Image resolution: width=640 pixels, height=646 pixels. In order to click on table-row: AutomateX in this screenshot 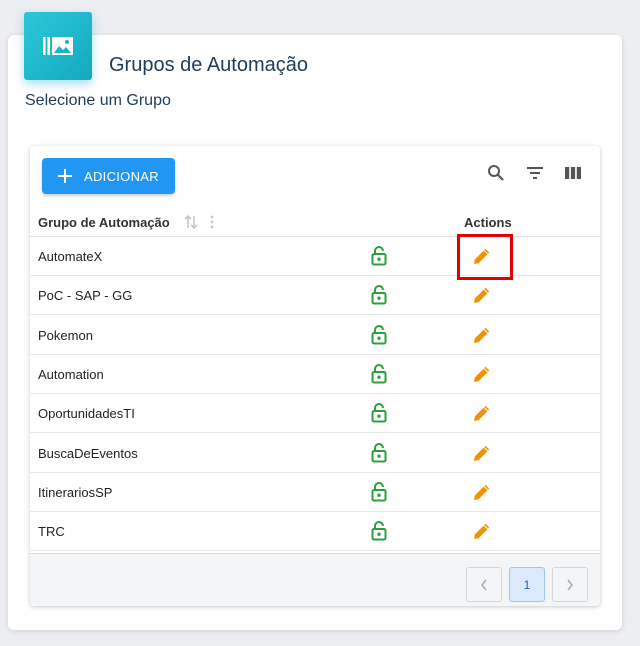, I will do `click(315, 256)`.